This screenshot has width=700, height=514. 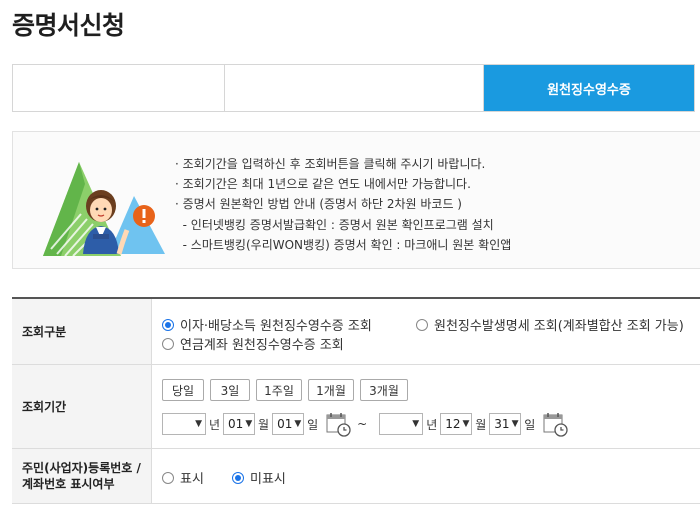 I want to click on id-display-row: 주민(사업자)등록번호 / 계좌번호 표시여부 표시 미표시, so click(x=356, y=476).